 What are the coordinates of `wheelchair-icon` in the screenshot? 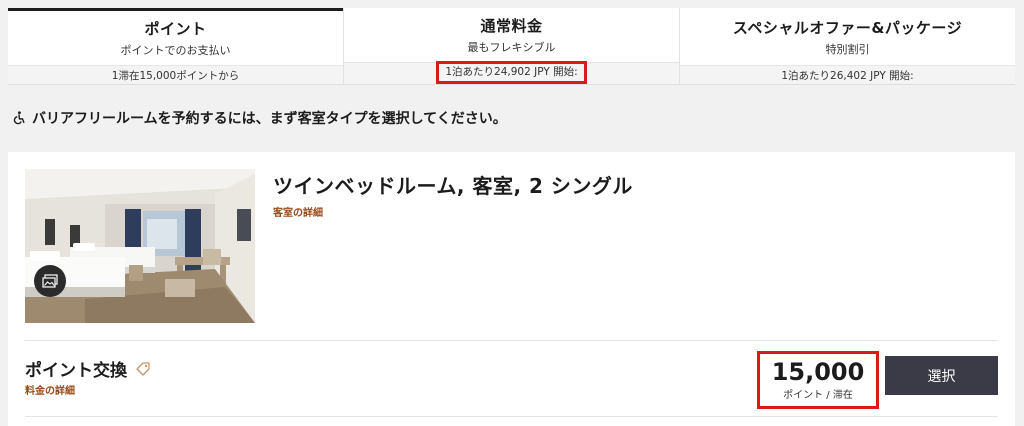 It's located at (19, 118).